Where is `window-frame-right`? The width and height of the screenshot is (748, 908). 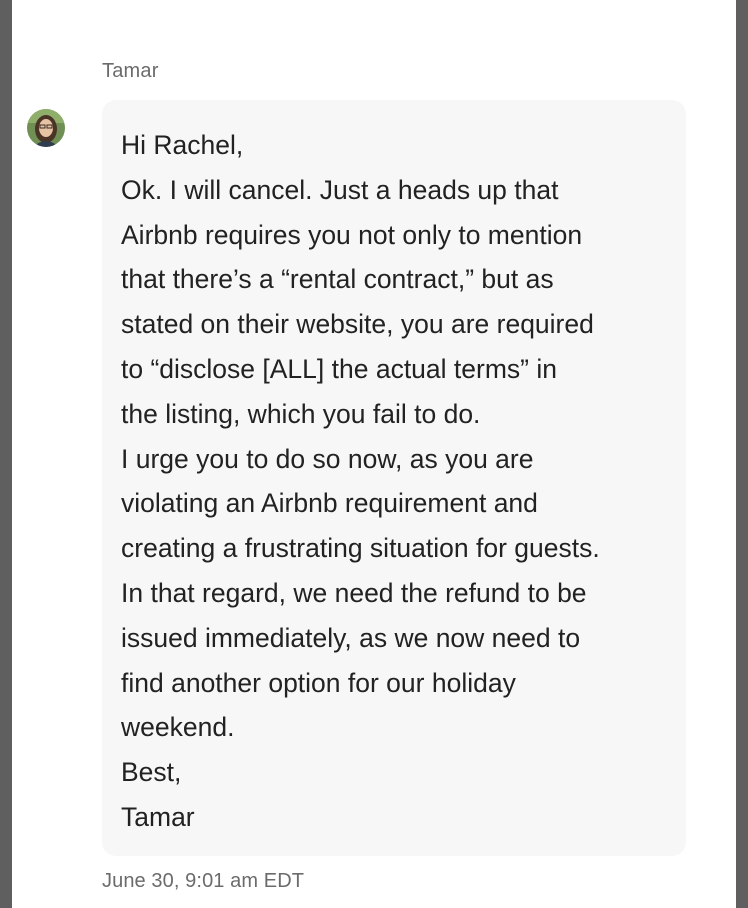 window-frame-right is located at coordinates (742, 454).